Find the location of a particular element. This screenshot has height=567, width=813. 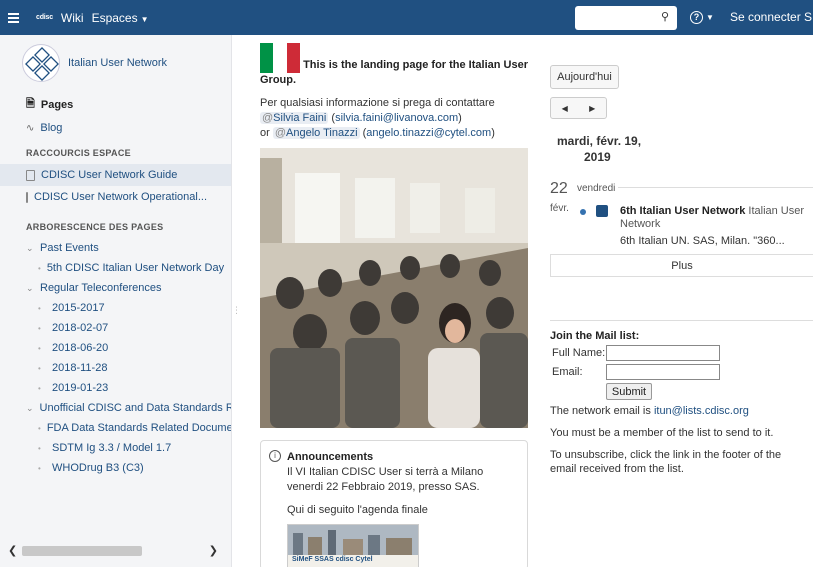

email-link-angelo: angelo.tinazzi@cytel.com is located at coordinates (428, 133).